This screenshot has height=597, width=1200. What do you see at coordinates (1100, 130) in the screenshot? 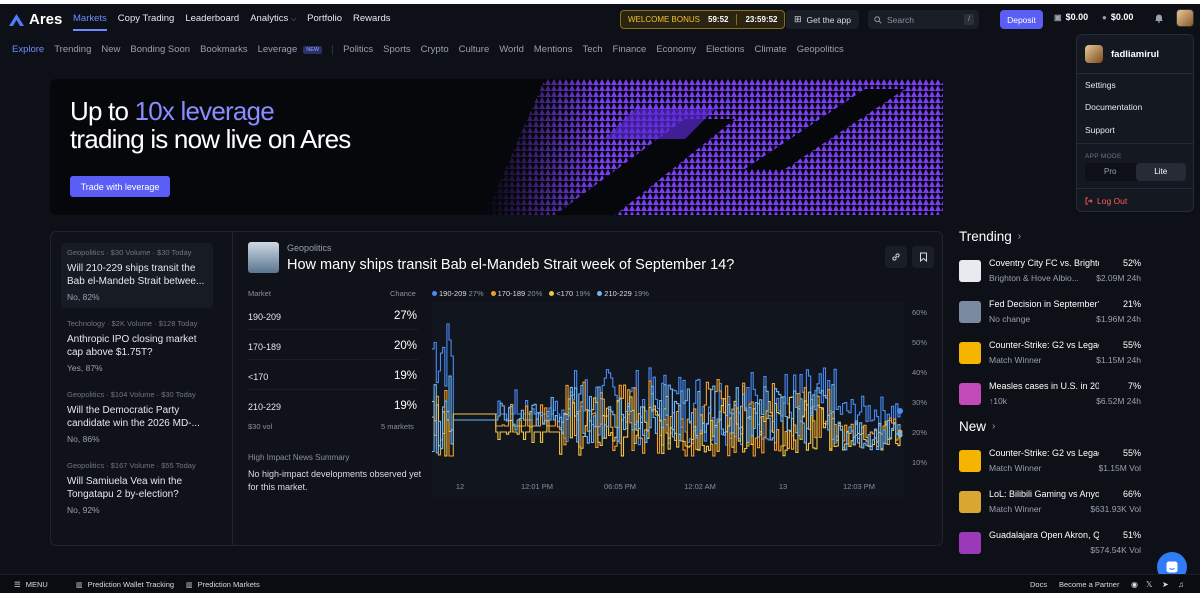
I see `menu-item-support: Support` at bounding box center [1100, 130].